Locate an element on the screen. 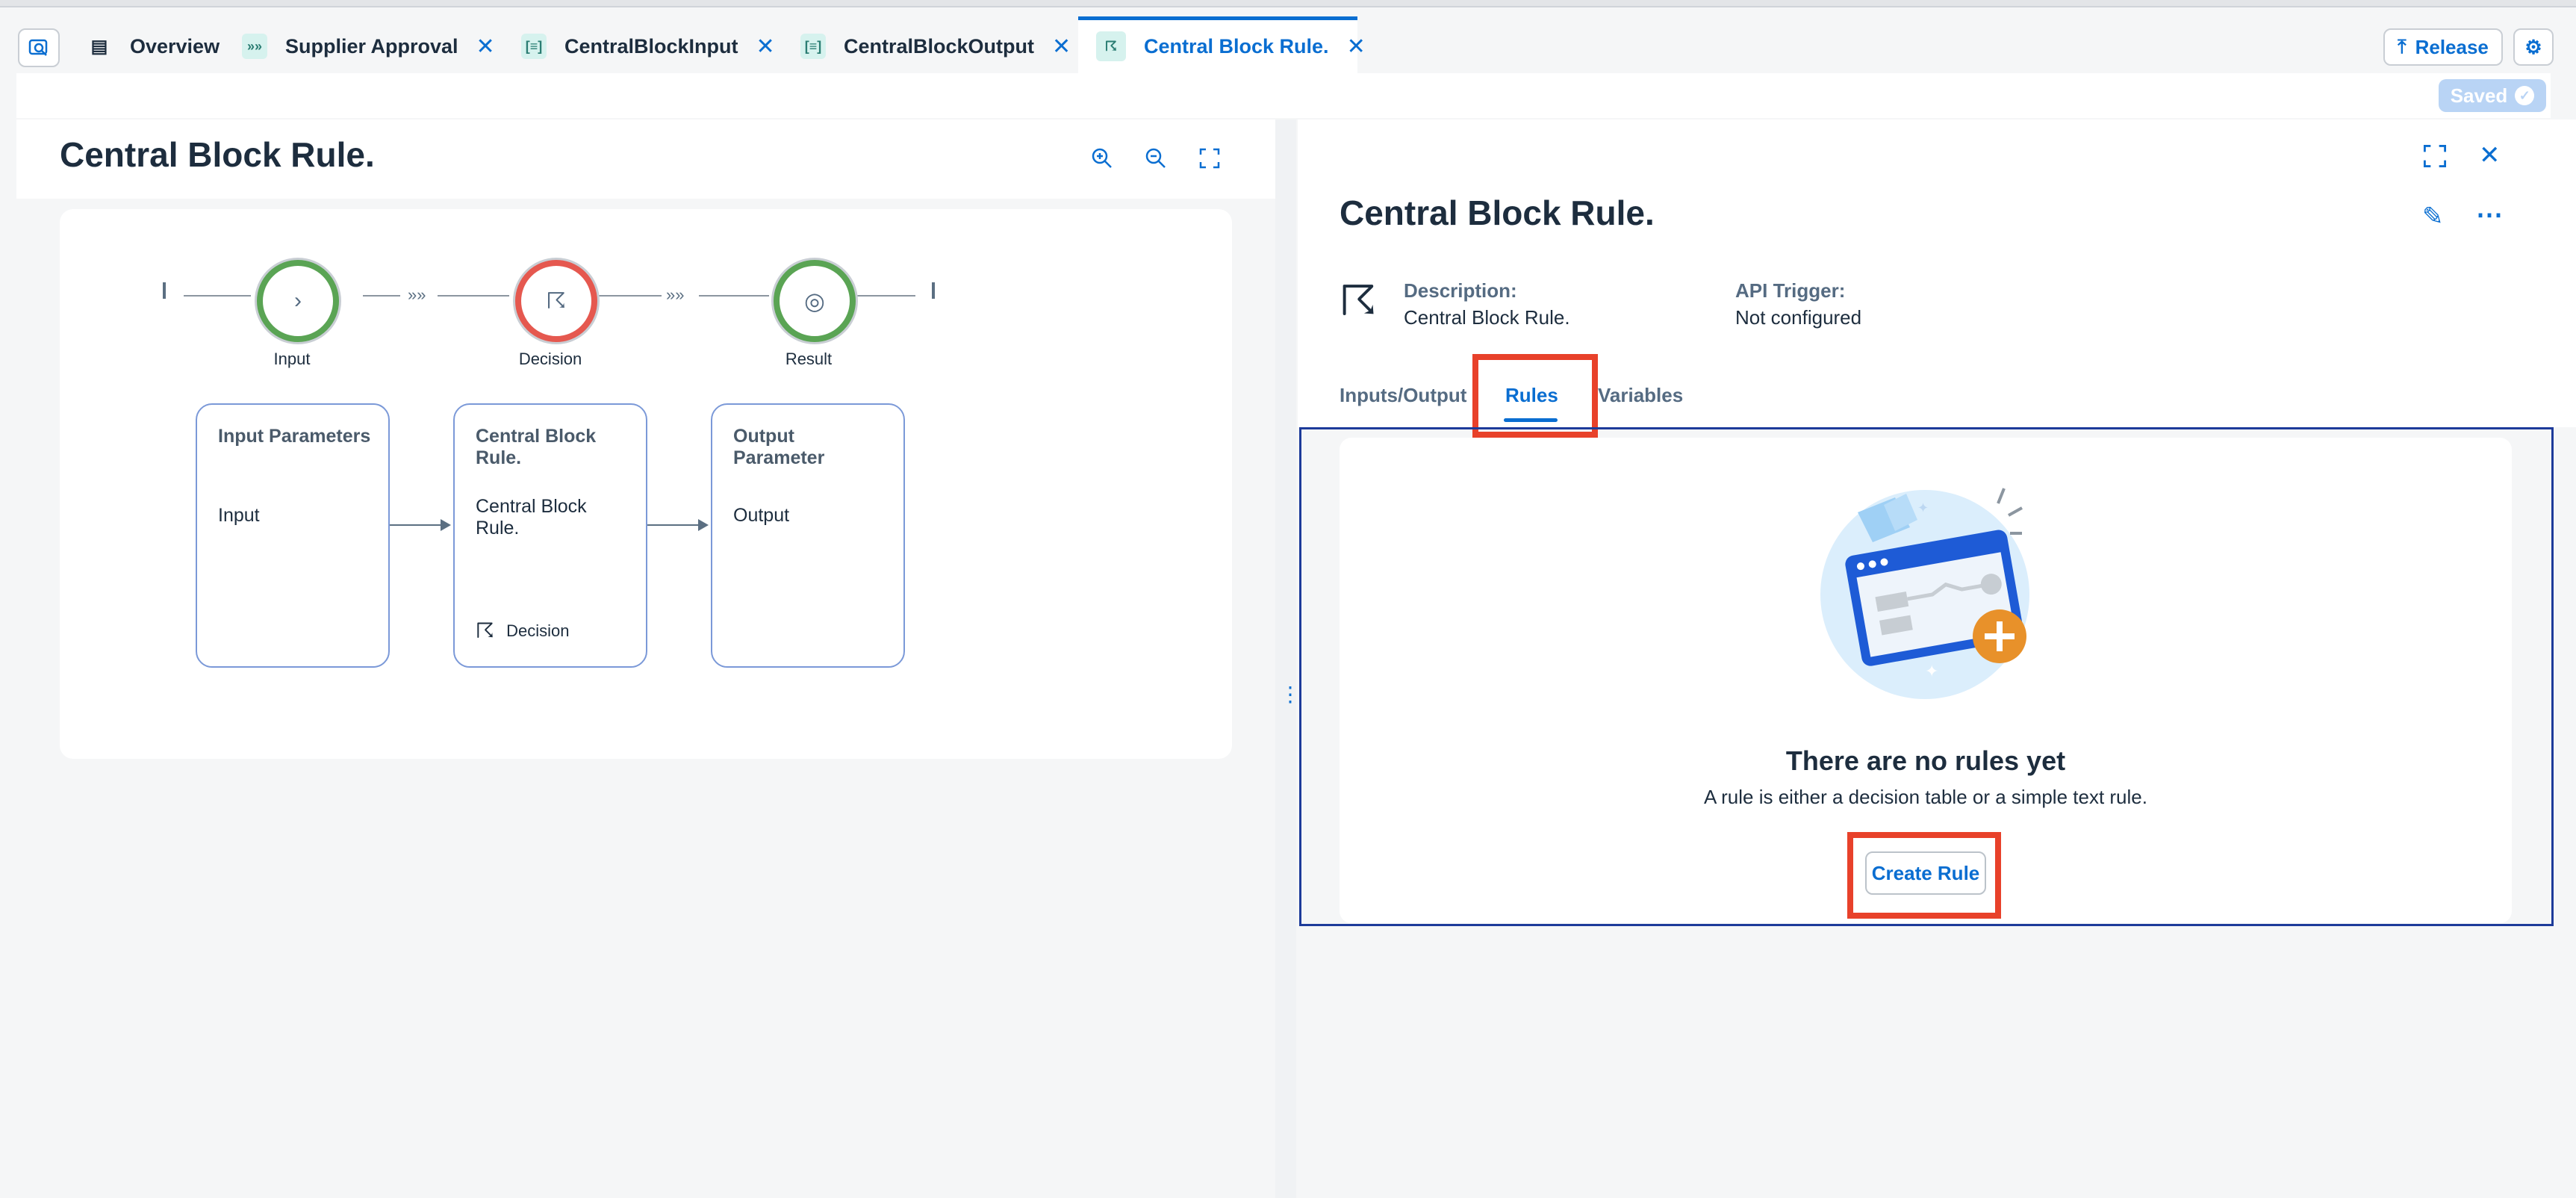 Image resolution: width=2576 pixels, height=1198 pixels. output-parameter-card: Output Parameter Output is located at coordinates (808, 535).